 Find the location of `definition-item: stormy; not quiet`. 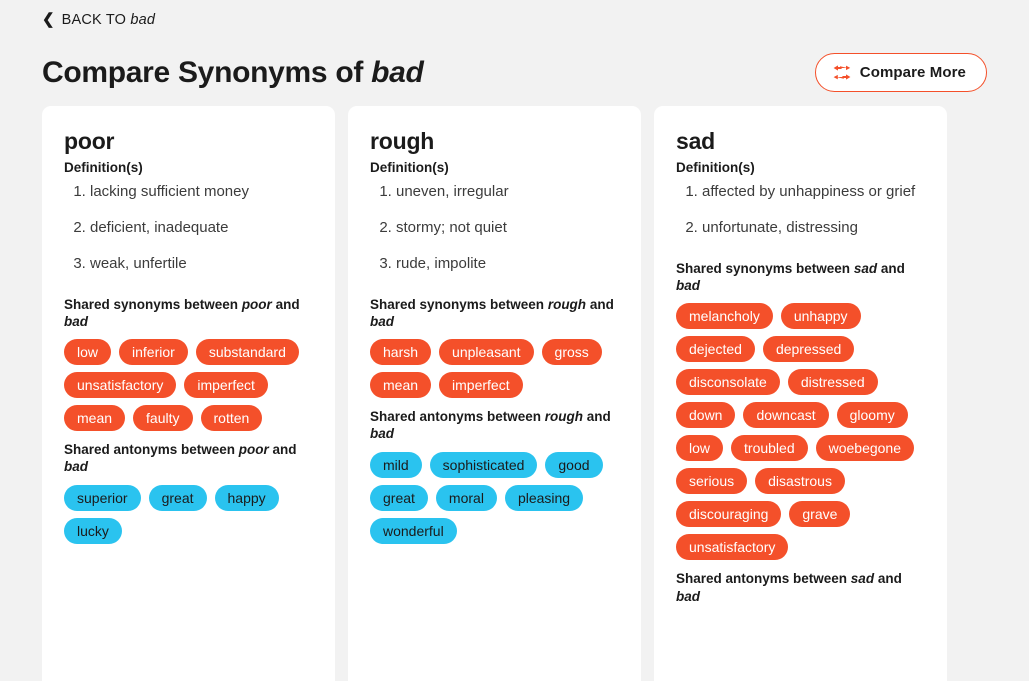

definition-item: stormy; not quiet is located at coordinates (507, 228).